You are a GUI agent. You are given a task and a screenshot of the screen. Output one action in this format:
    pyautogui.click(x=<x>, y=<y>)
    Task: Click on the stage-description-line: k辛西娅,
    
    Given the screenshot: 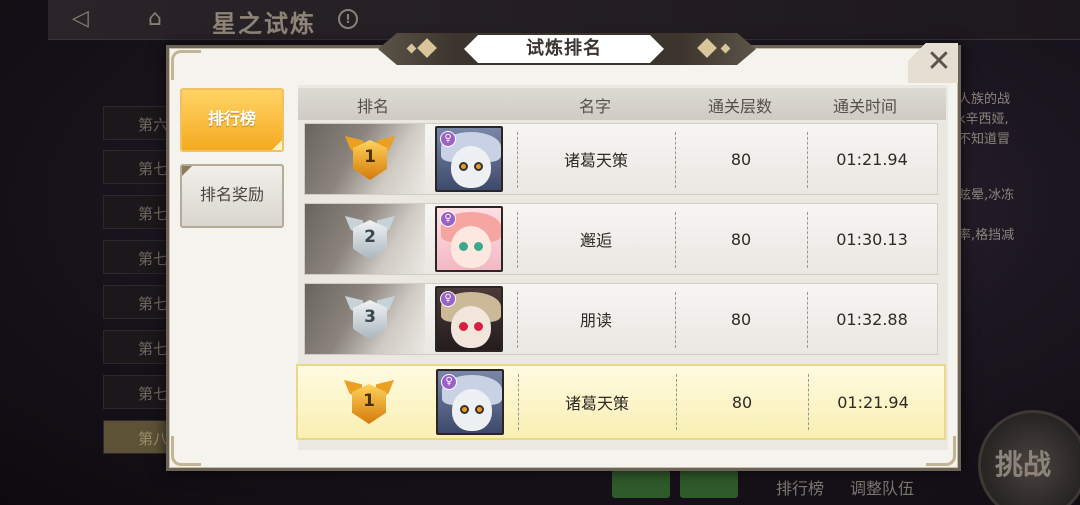 What is the action you would take?
    pyautogui.click(x=983, y=119)
    